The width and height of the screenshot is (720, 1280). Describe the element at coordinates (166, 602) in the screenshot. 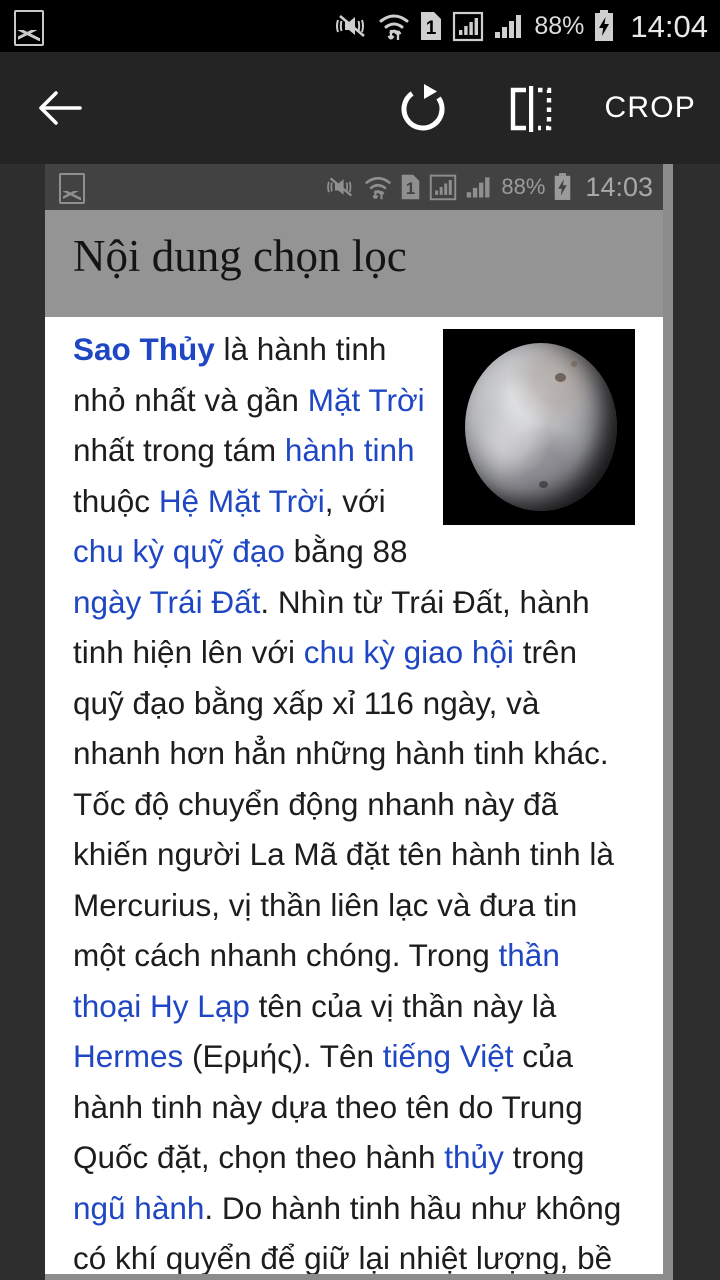

I see `article-link: ngày Trái Đất` at that location.